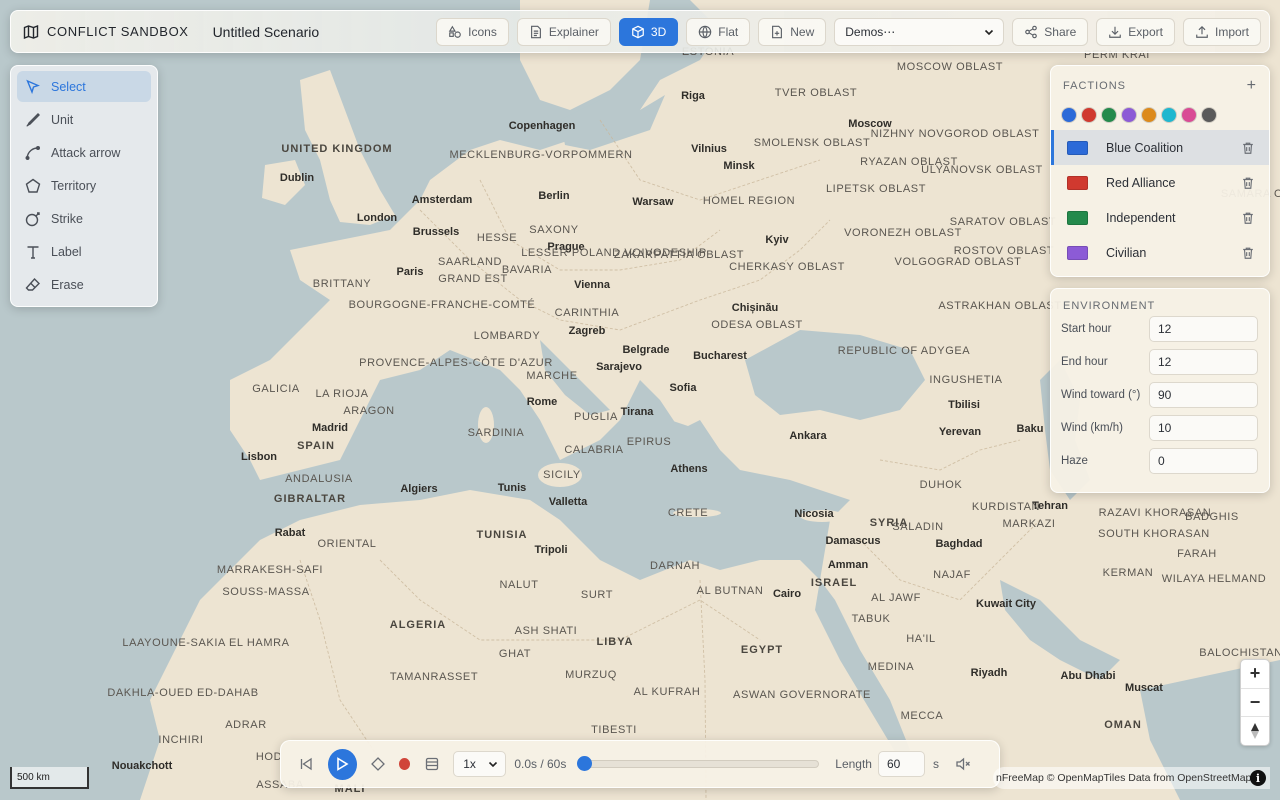 This screenshot has width=1280, height=800. Describe the element at coordinates (66, 251) in the screenshot. I see `tool-label-label: Label` at that location.